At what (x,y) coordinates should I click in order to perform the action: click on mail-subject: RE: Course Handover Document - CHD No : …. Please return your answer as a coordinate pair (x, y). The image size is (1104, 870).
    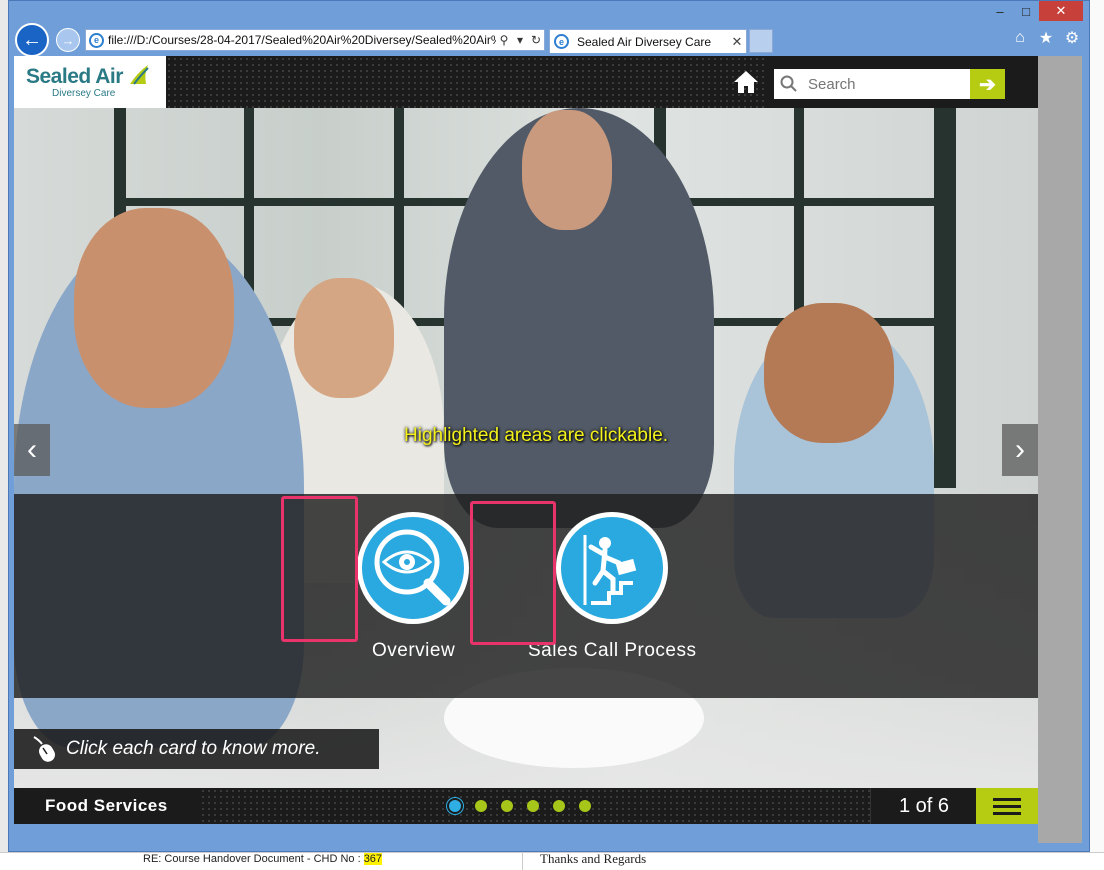
    Looking at the image, I should click on (263, 859).